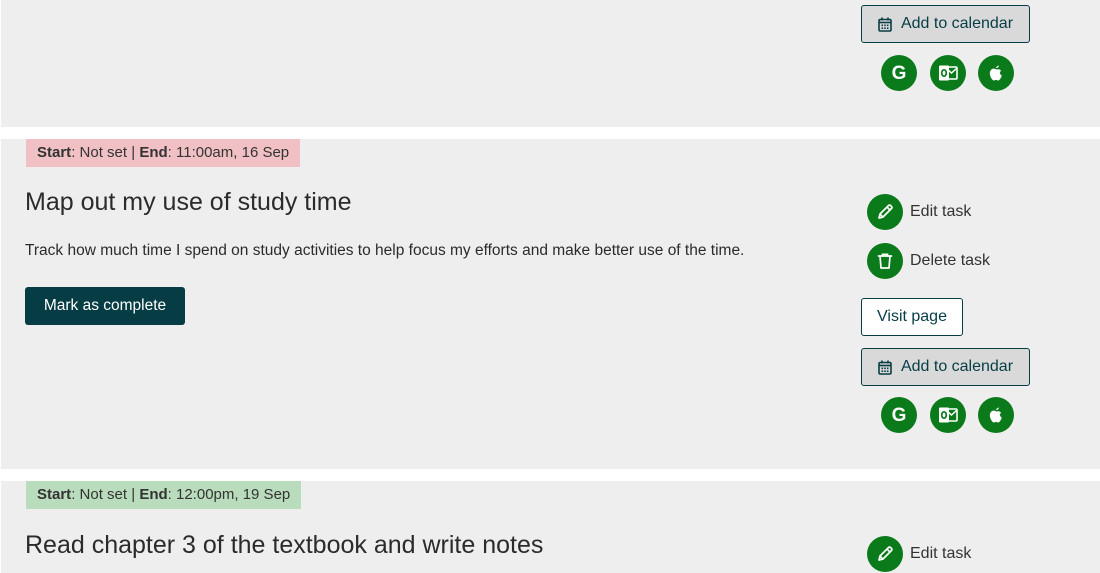 The height and width of the screenshot is (573, 1100). I want to click on task-title: Map out my use of study time, so click(188, 202).